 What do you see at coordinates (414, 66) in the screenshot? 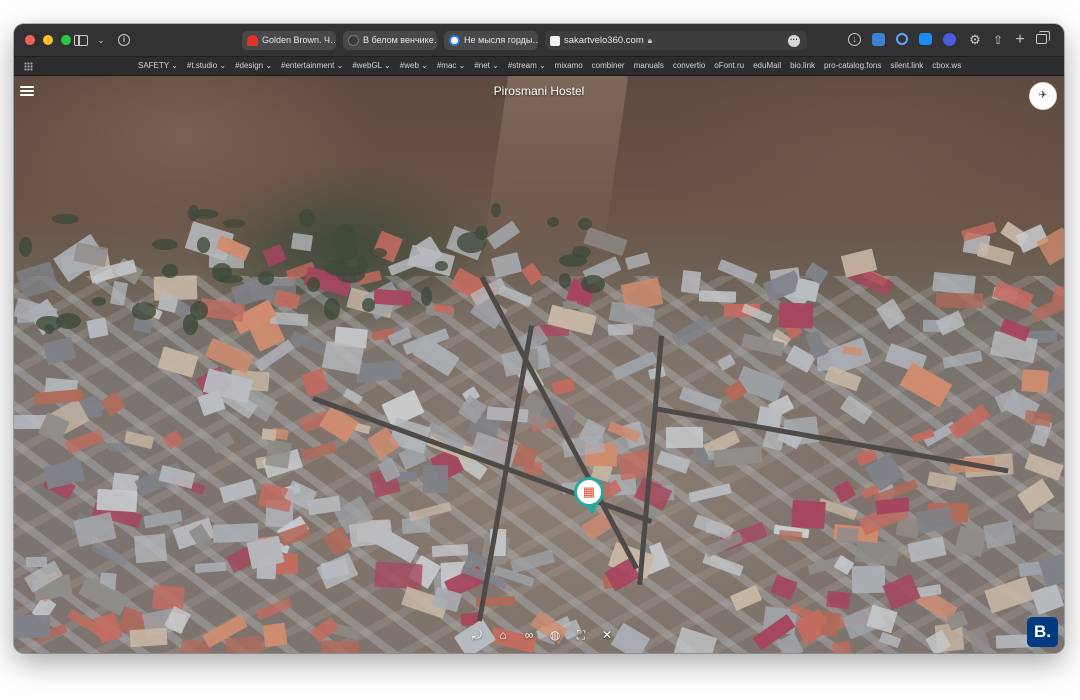
I see `bookmark-item: #web ⌄` at bounding box center [414, 66].